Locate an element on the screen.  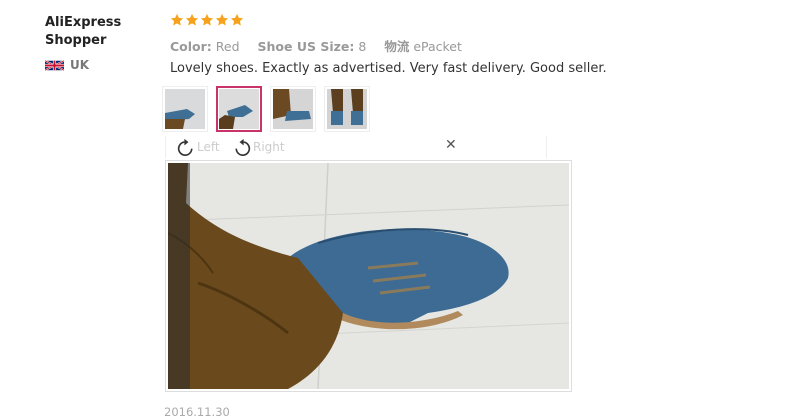
rotate-left-button: Left is located at coordinates (198, 147).